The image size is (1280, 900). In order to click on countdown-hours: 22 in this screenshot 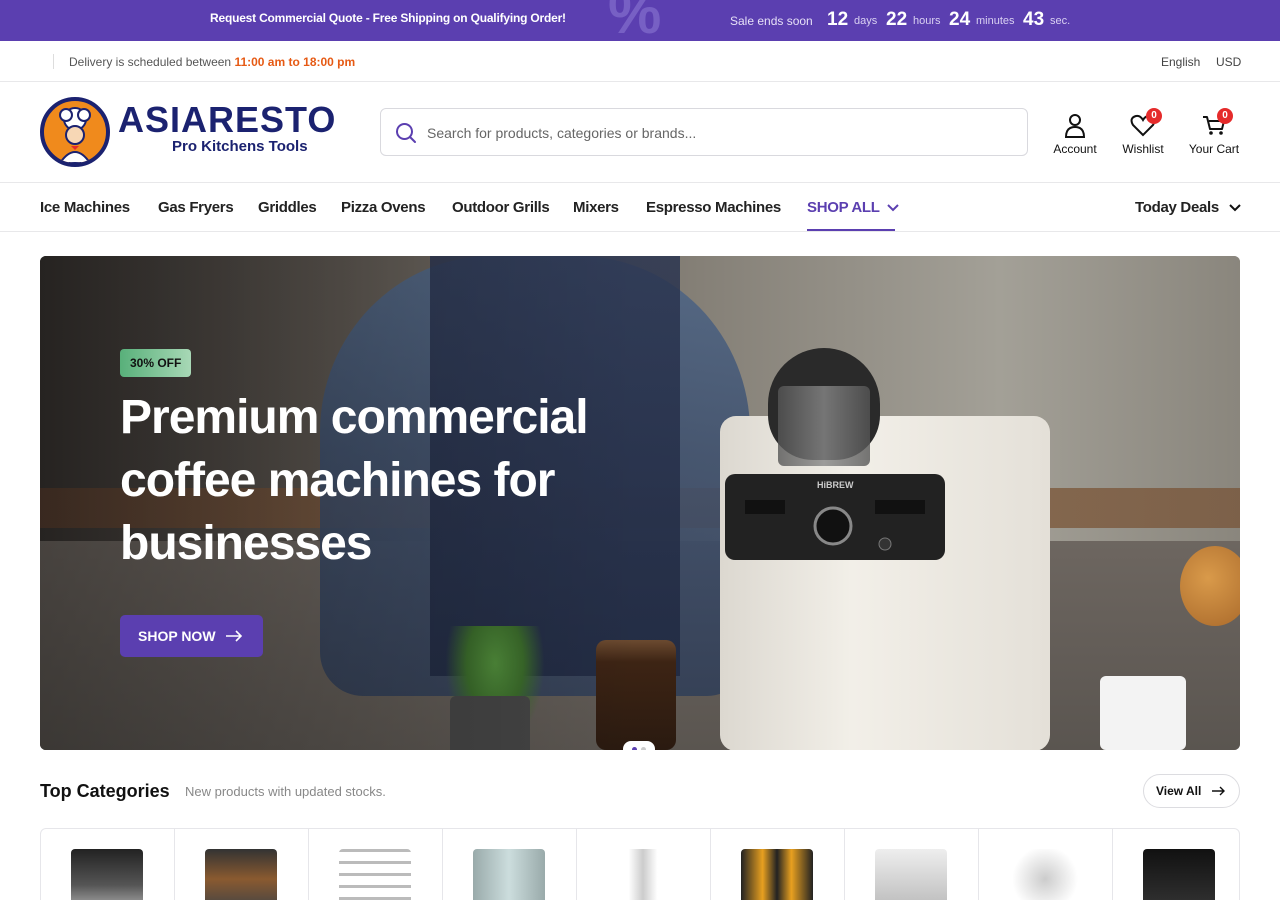, I will do `click(897, 19)`.